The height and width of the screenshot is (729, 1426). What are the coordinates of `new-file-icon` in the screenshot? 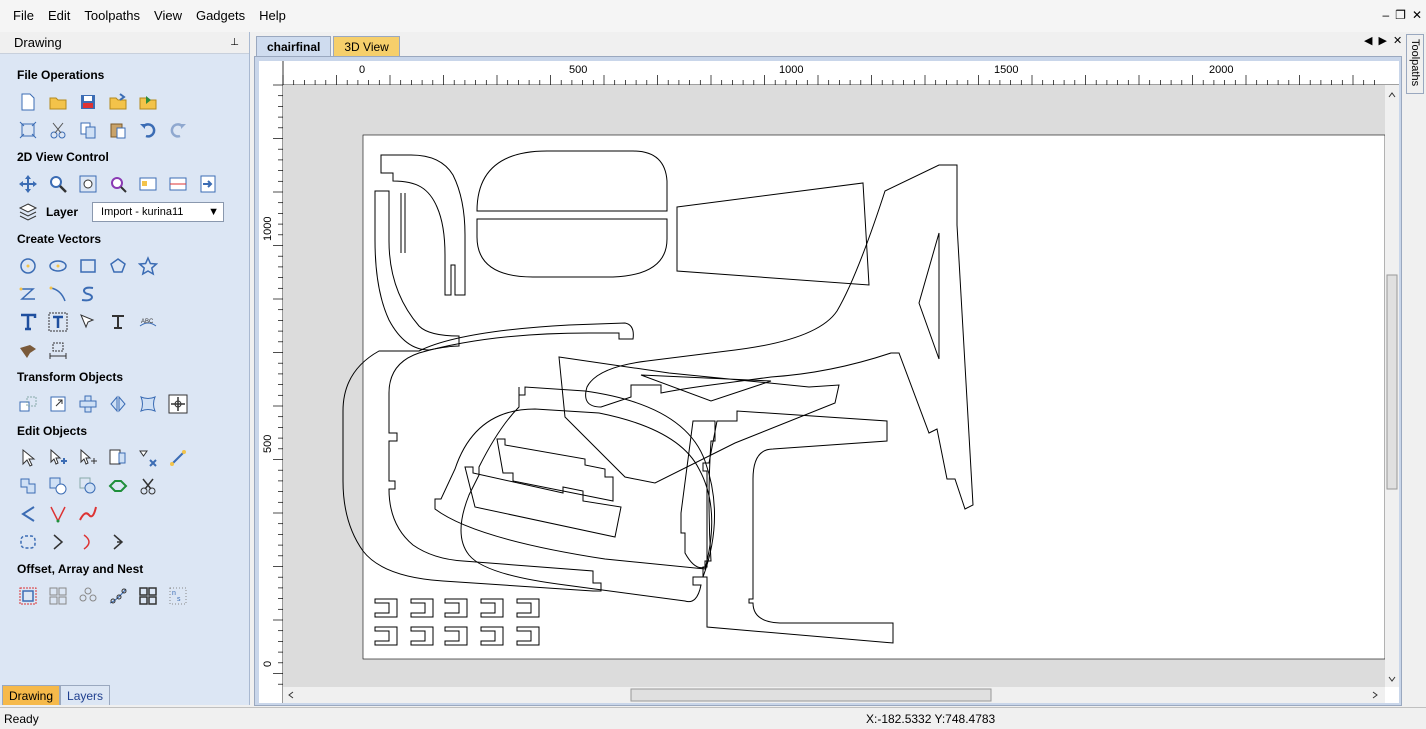 It's located at (28, 102).